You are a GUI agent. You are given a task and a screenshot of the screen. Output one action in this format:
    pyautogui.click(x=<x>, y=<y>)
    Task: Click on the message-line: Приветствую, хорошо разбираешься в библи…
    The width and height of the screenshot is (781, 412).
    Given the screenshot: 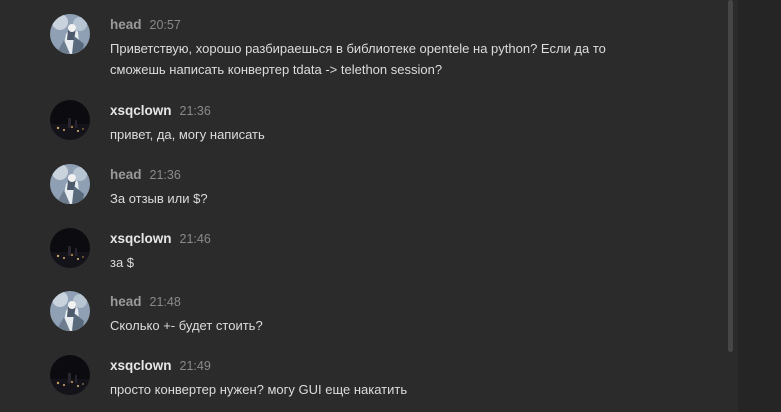 What is the action you would take?
    pyautogui.click(x=358, y=48)
    